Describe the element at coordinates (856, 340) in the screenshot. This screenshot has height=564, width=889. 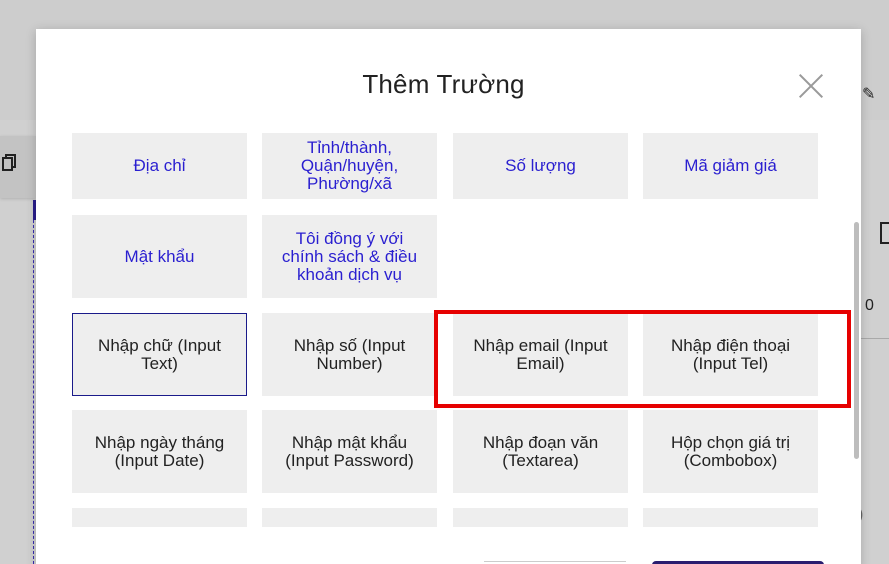
I see `scrollbar` at that location.